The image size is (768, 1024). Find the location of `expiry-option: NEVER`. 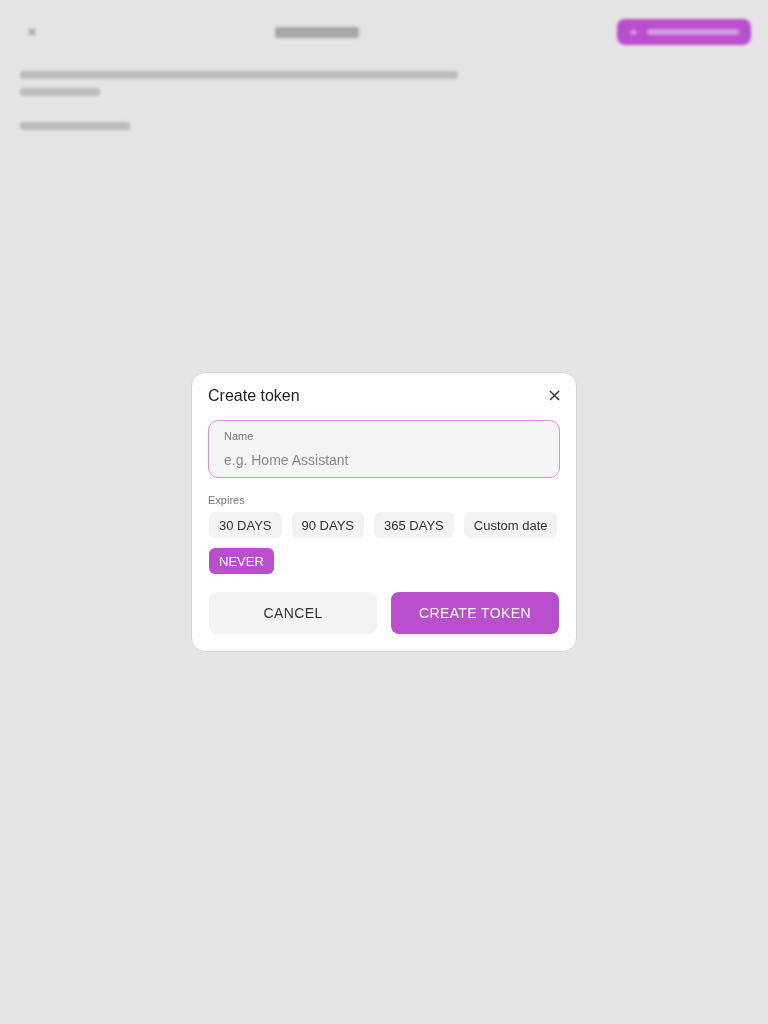

expiry-option: NEVER is located at coordinates (241, 561).